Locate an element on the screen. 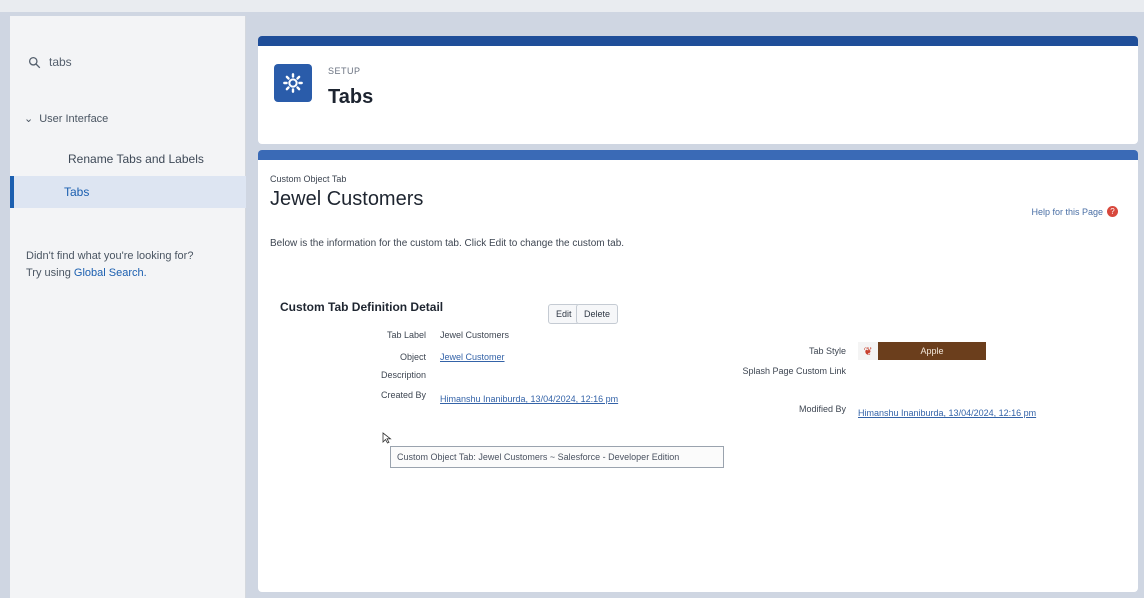 This screenshot has height=598, width=1144. help-icon: ? is located at coordinates (1112, 211).